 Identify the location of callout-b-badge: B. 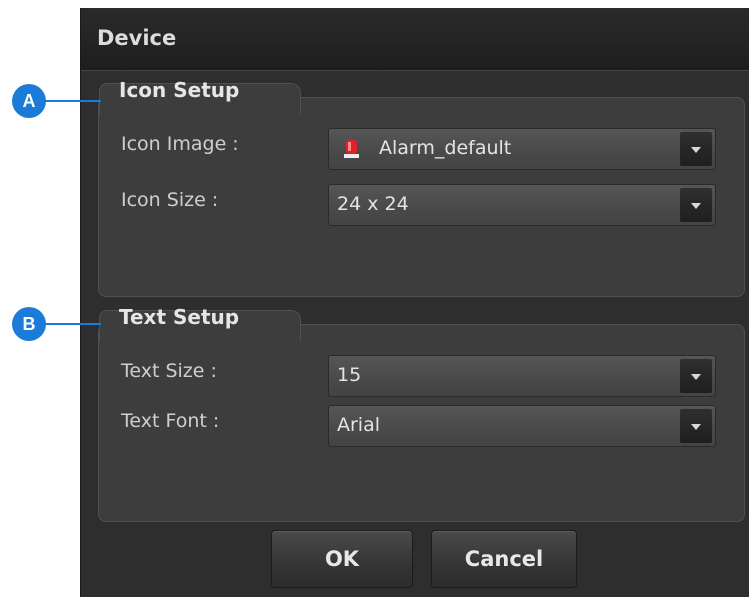
(29, 324).